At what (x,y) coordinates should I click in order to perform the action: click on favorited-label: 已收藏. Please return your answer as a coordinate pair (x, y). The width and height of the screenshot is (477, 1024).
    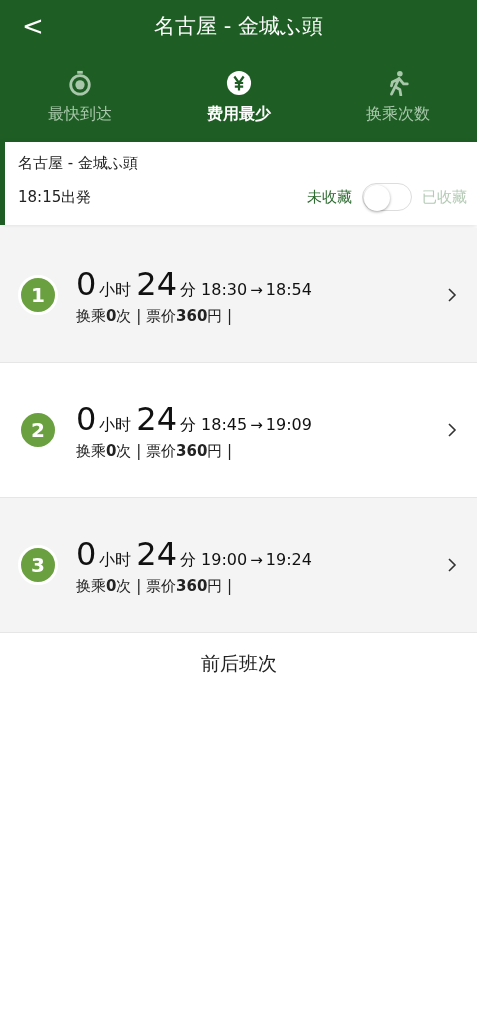
    Looking at the image, I should click on (444, 197).